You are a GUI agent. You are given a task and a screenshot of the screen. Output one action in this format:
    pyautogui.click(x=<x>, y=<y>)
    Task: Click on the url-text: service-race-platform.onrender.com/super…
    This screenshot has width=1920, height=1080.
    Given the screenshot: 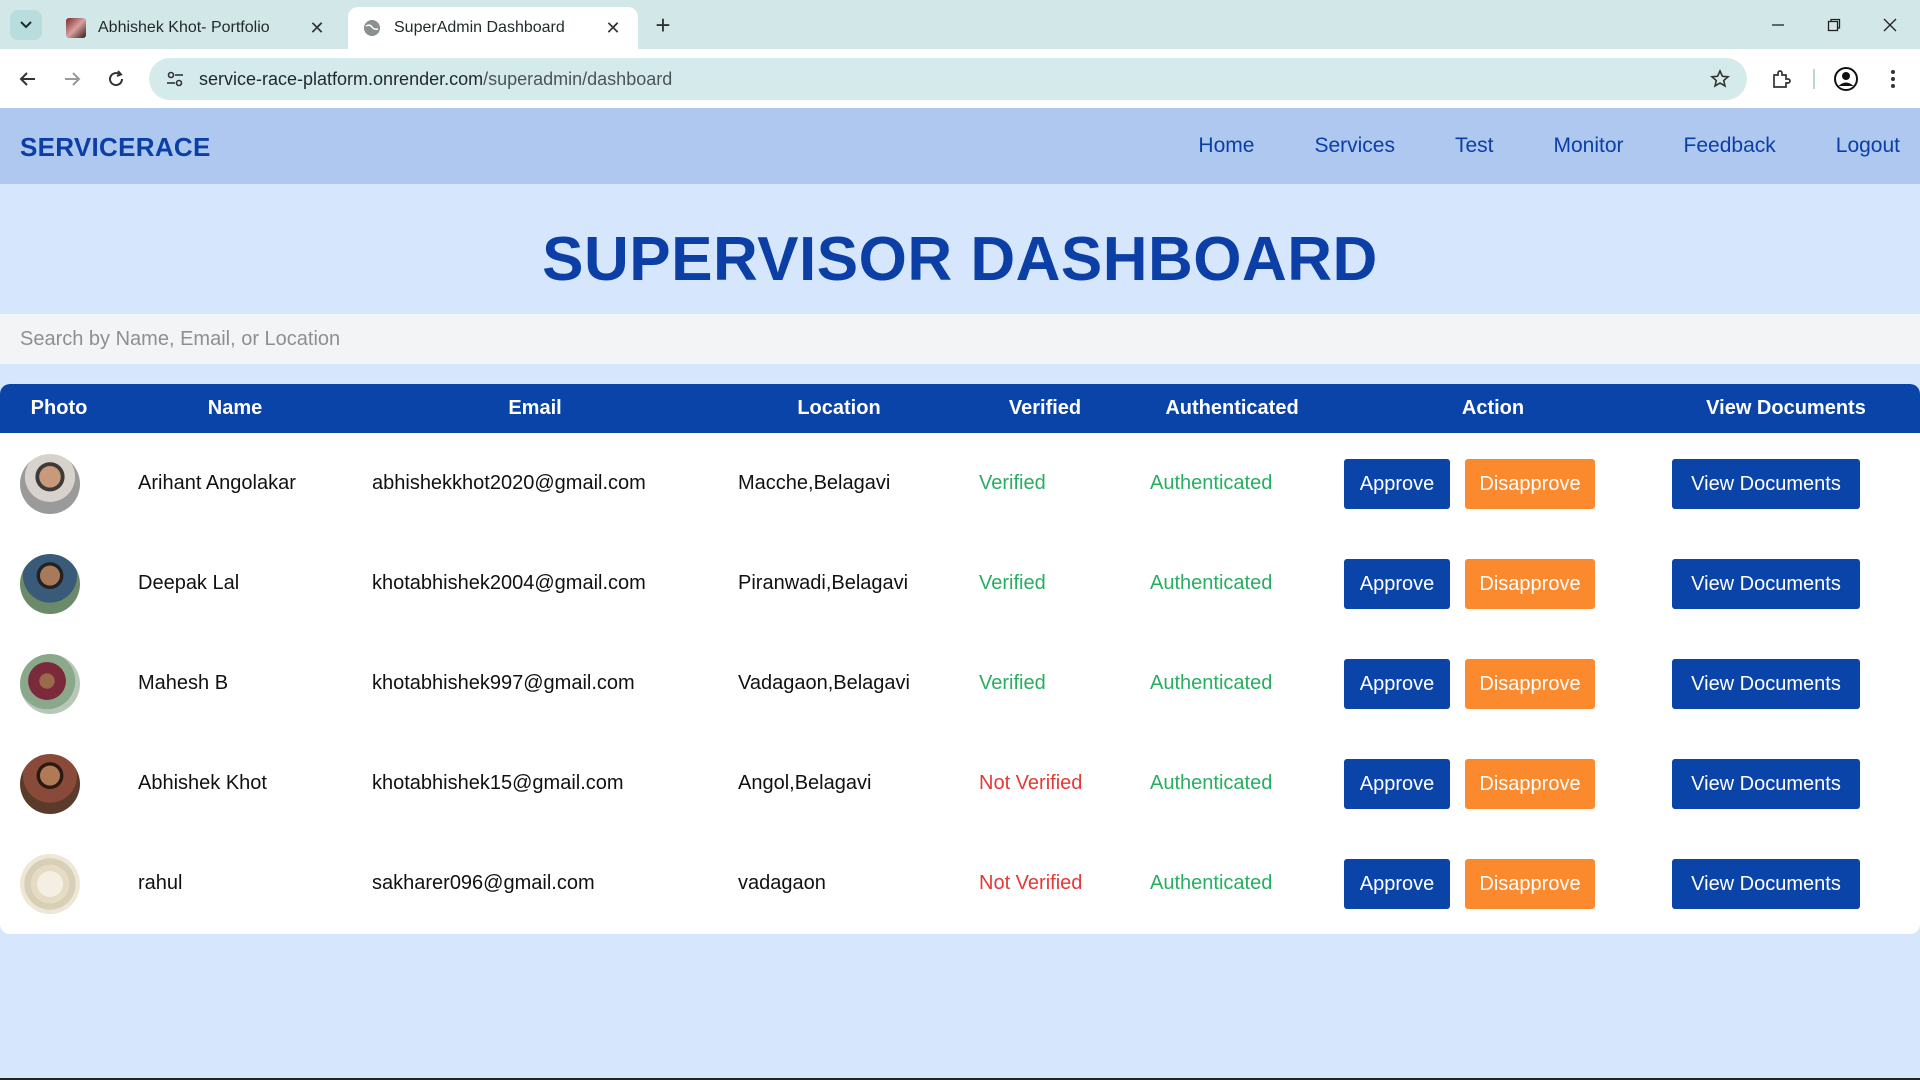 What is the action you would take?
    pyautogui.click(x=435, y=79)
    